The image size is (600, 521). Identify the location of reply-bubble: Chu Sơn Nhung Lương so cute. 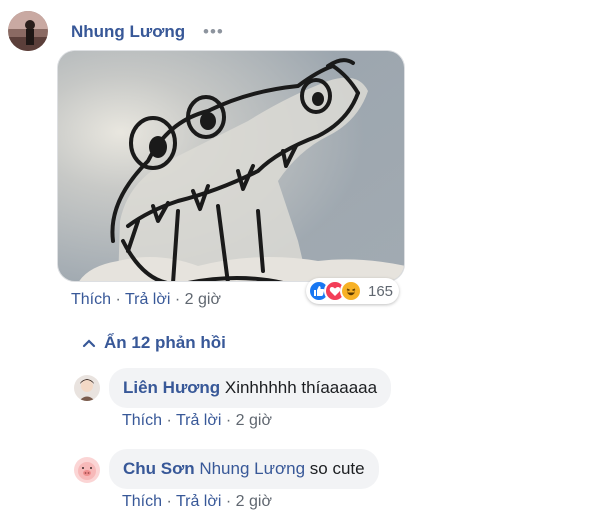
(244, 469).